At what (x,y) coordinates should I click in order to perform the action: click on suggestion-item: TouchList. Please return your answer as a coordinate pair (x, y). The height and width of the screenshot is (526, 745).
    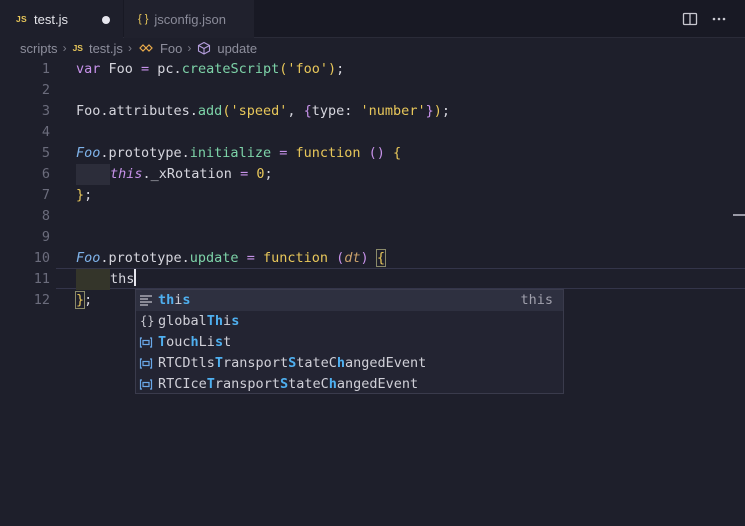
    Looking at the image, I should click on (349, 342).